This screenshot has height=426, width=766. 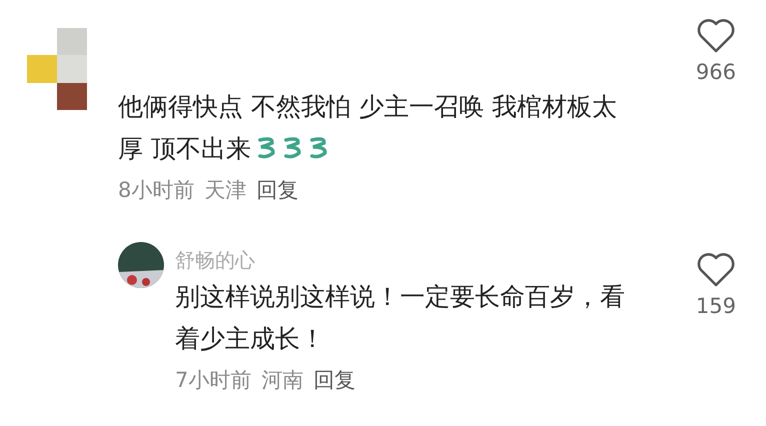 What do you see at coordinates (156, 190) in the screenshot?
I see `comment-time: 8小时前` at bounding box center [156, 190].